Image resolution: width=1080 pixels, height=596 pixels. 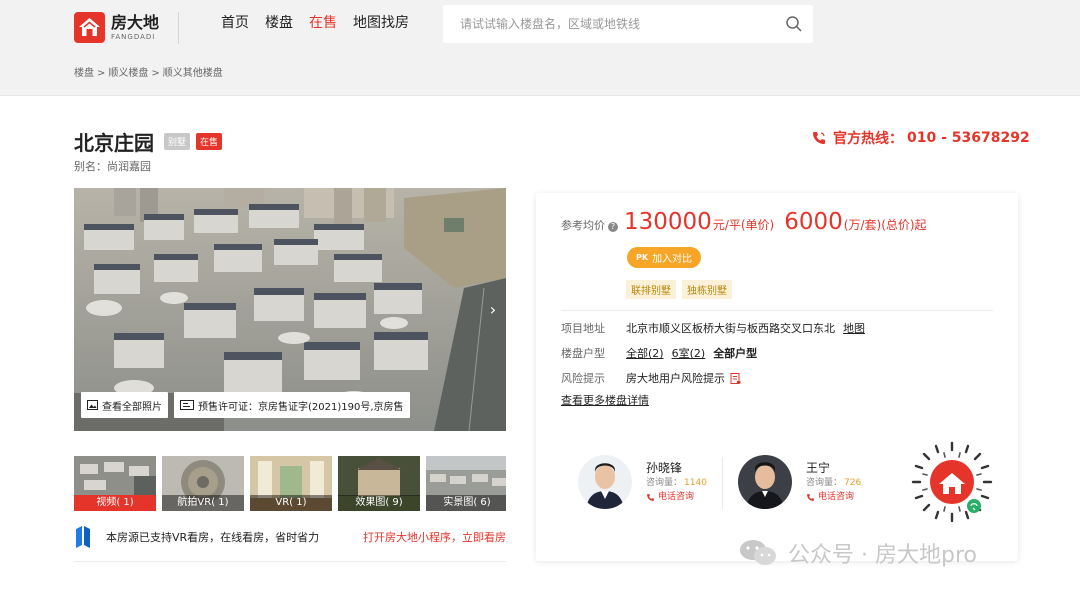 What do you see at coordinates (882, 555) in the screenshot?
I see `watermark-text: 公众号 · 房大地pro` at bounding box center [882, 555].